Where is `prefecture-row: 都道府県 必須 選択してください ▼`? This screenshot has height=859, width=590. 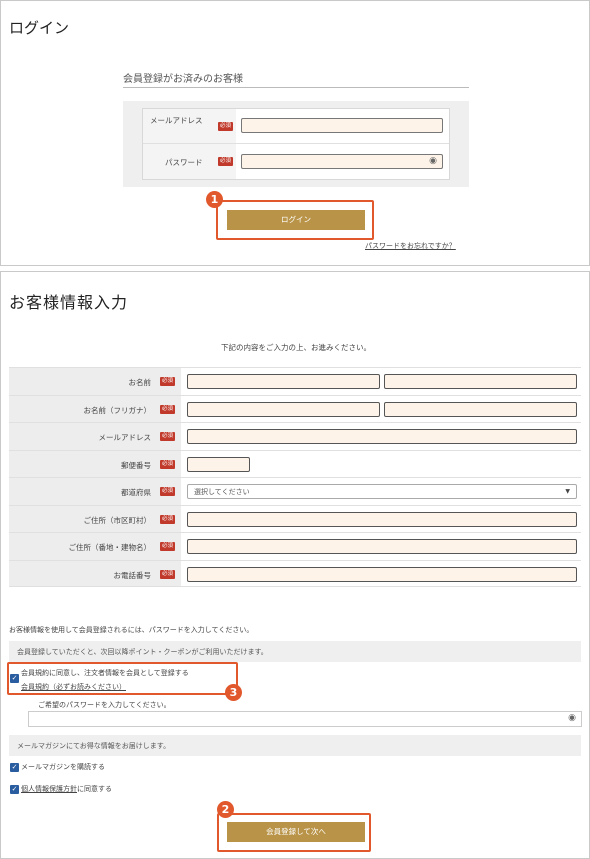 prefecture-row: 都道府県 必須 選択してください ▼ is located at coordinates (295, 491).